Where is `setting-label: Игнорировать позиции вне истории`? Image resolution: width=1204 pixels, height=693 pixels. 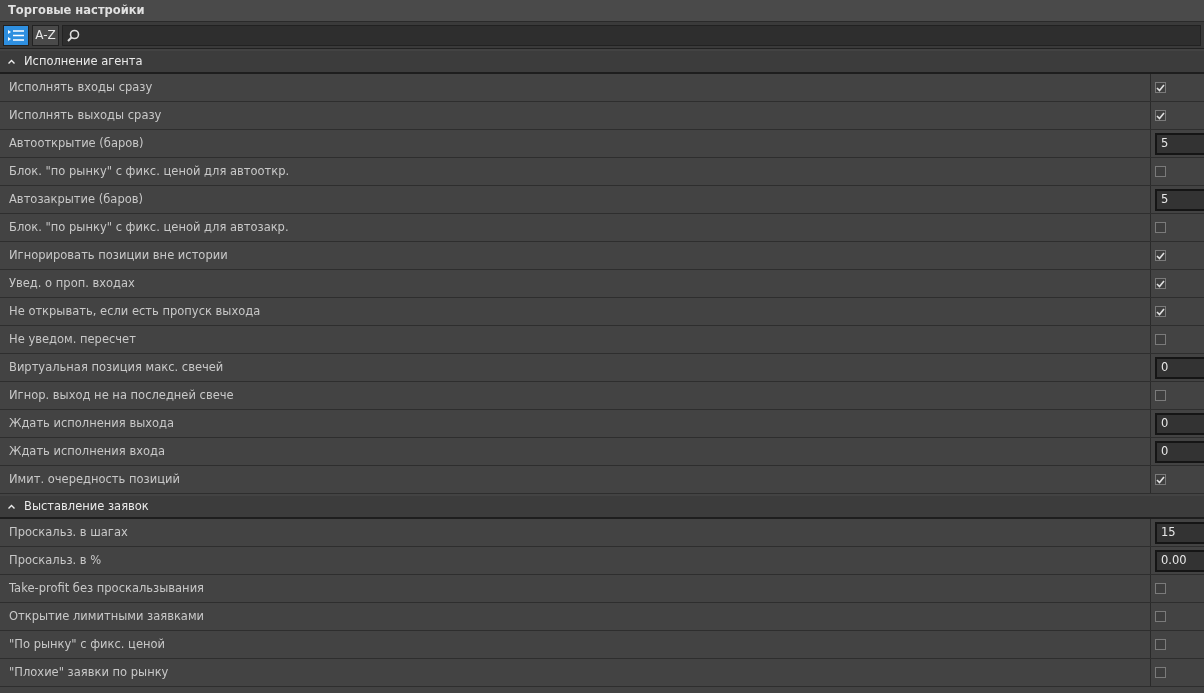 setting-label: Игнорировать позиции вне истории is located at coordinates (118, 255).